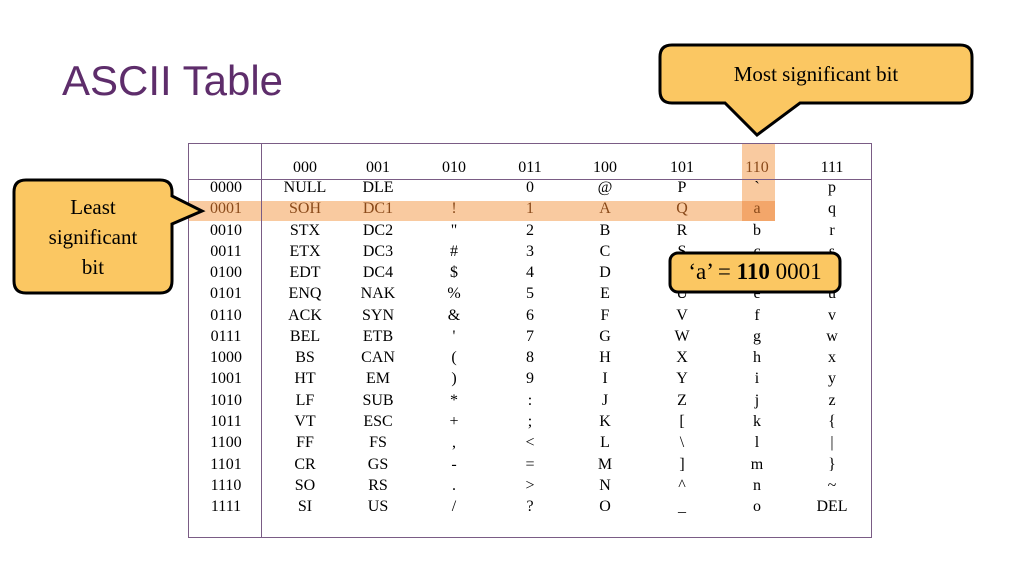 Image resolution: width=1024 pixels, height=576 pixels. I want to click on example-low-bits: 0001, so click(795, 271).